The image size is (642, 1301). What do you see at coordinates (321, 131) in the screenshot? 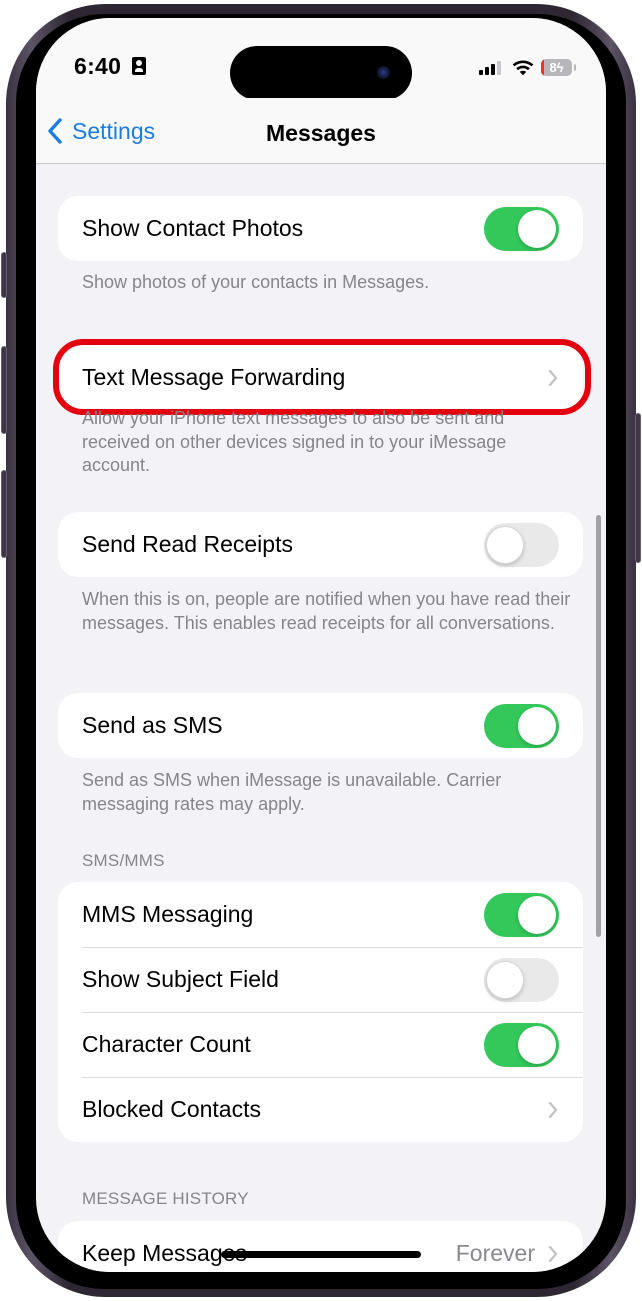
I see `navigation-bar: Messages Settings` at bounding box center [321, 131].